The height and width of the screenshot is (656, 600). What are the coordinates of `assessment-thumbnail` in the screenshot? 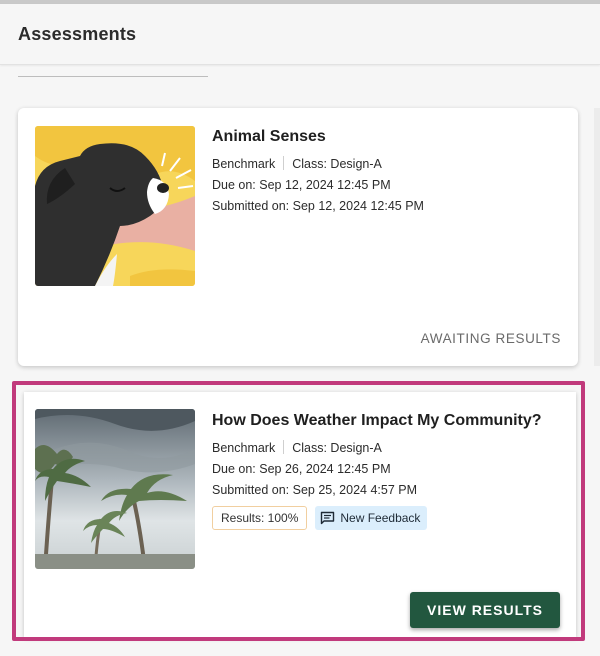 It's located at (115, 206).